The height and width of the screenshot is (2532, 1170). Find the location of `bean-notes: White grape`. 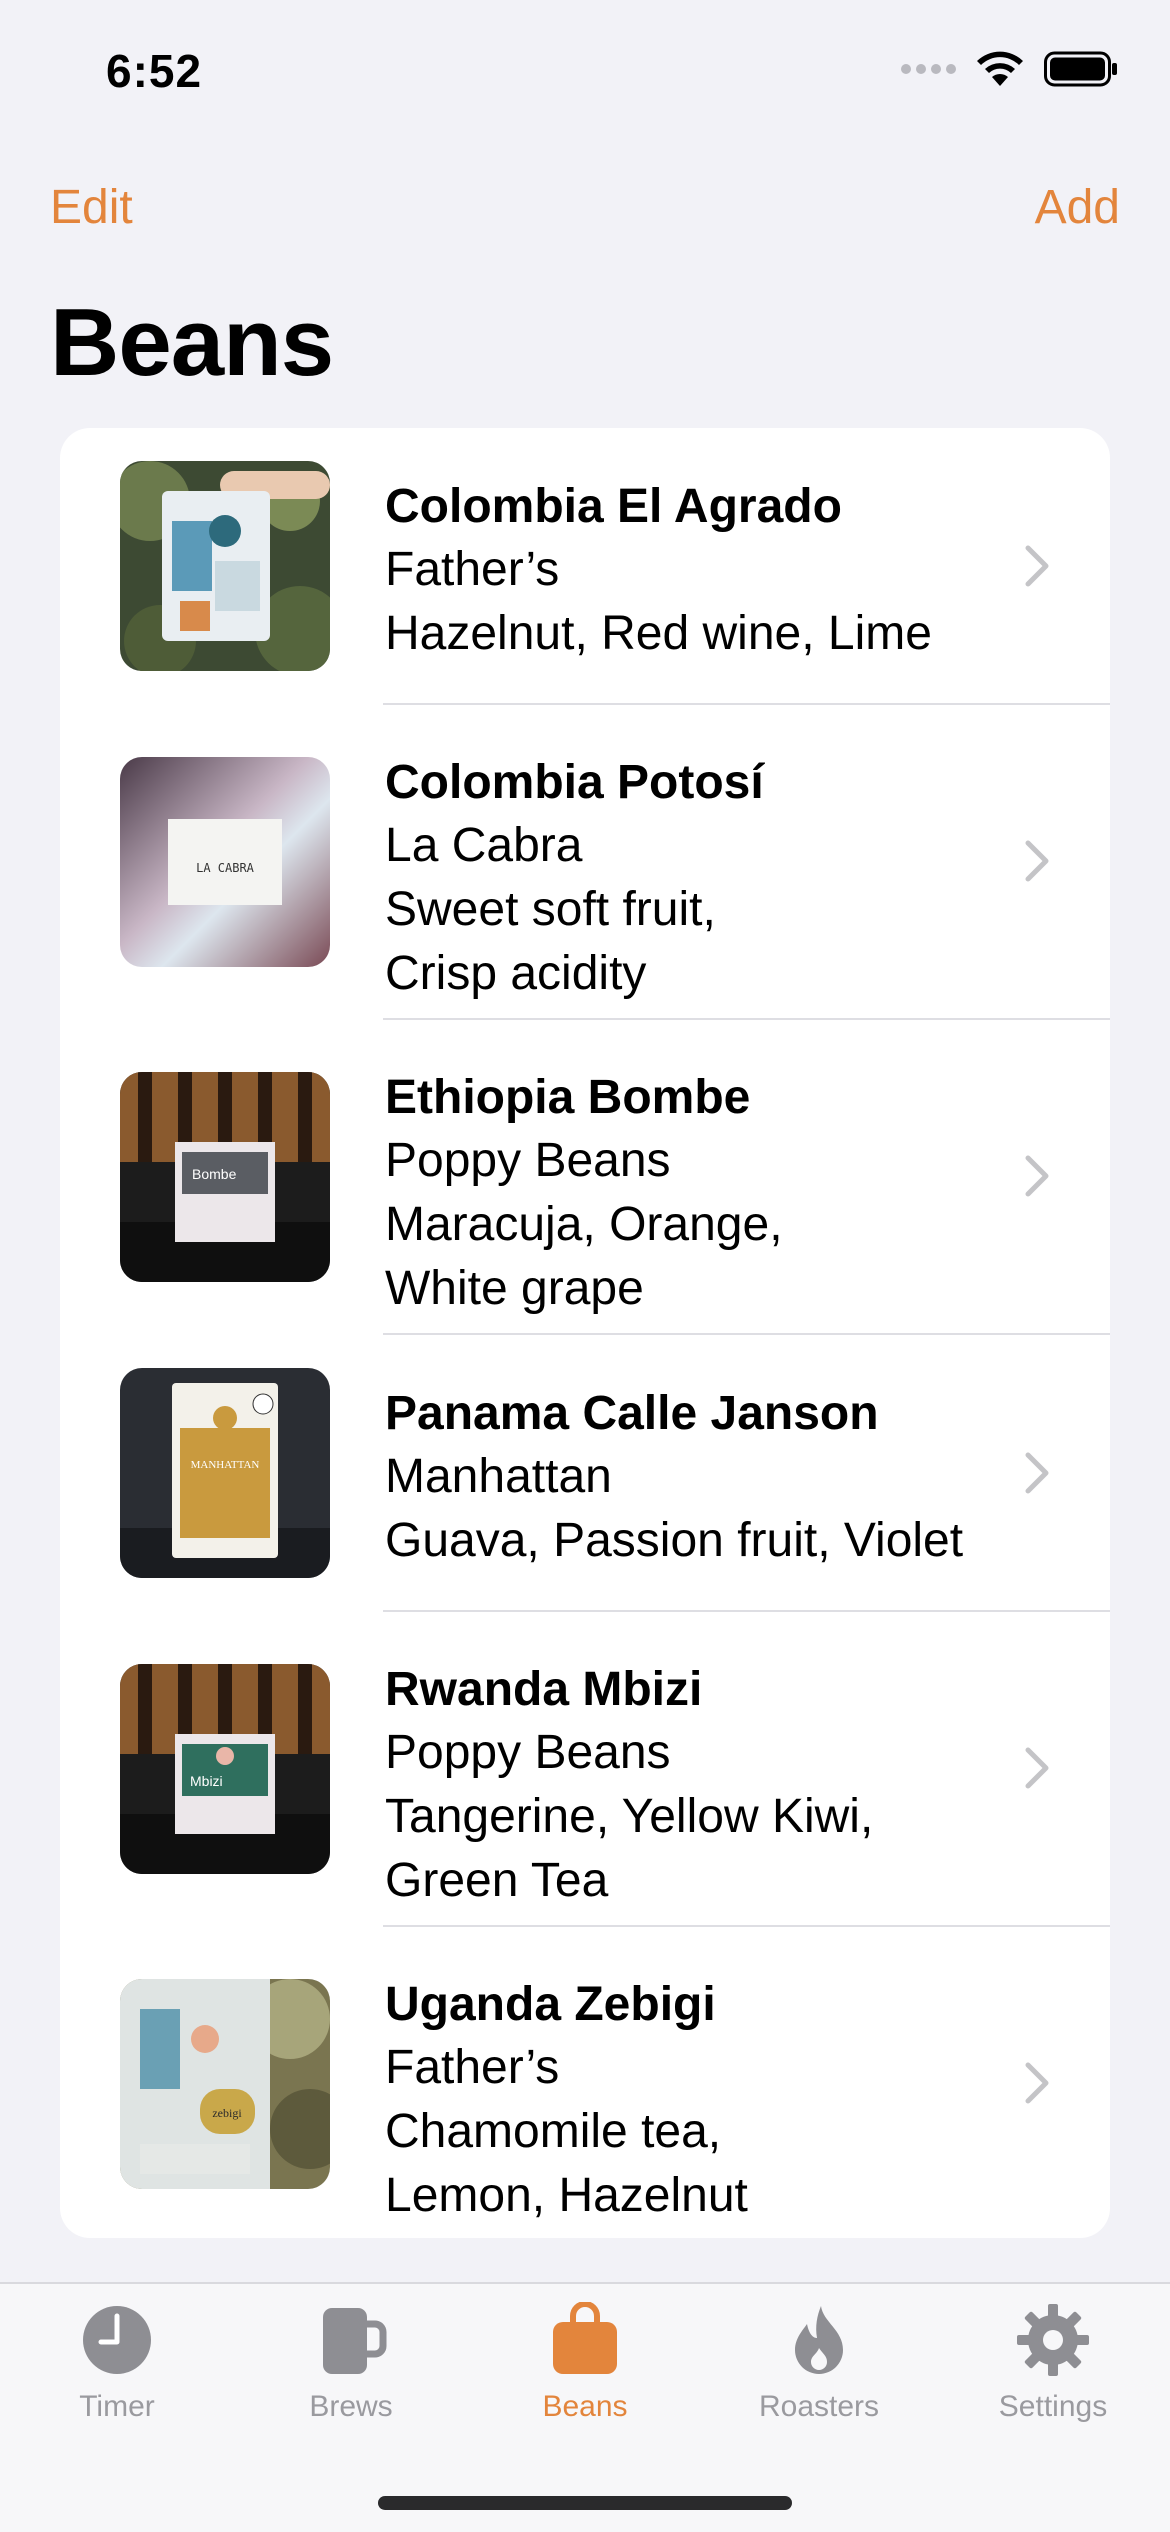

bean-notes: White grape is located at coordinates (514, 1288).